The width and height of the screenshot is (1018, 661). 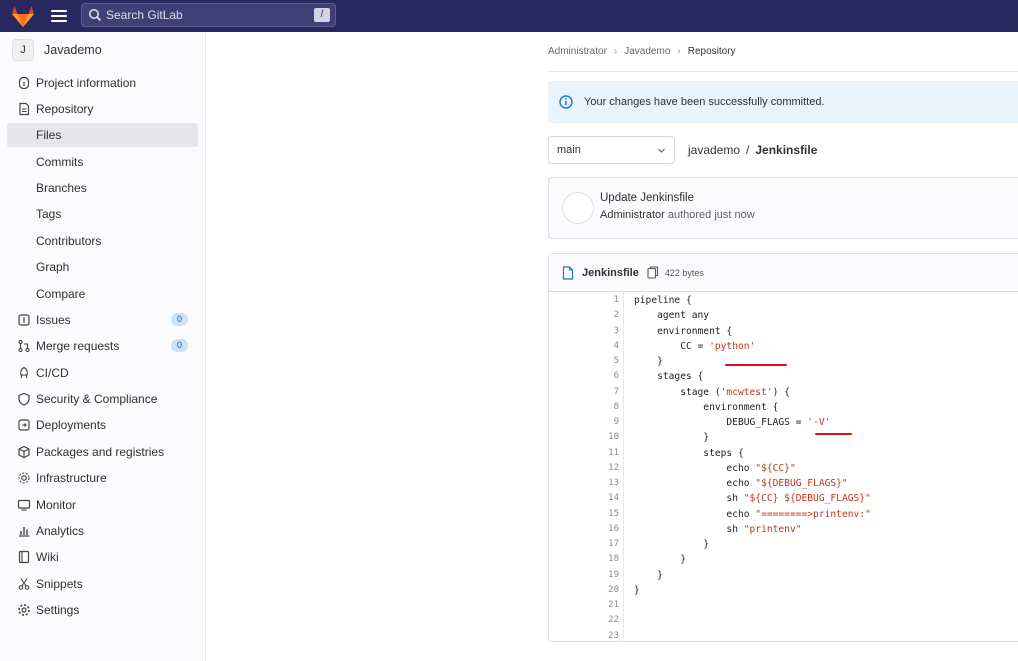 What do you see at coordinates (102, 505) in the screenshot?
I see `sidebar-item-monitor: Monitor` at bounding box center [102, 505].